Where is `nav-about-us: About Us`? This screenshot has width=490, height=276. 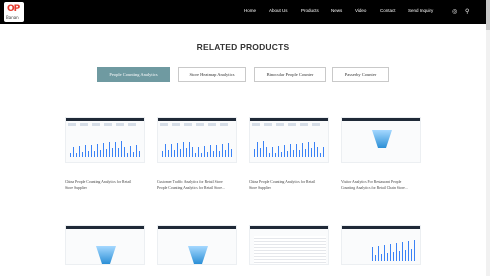
nav-about-us: About Us is located at coordinates (278, 10).